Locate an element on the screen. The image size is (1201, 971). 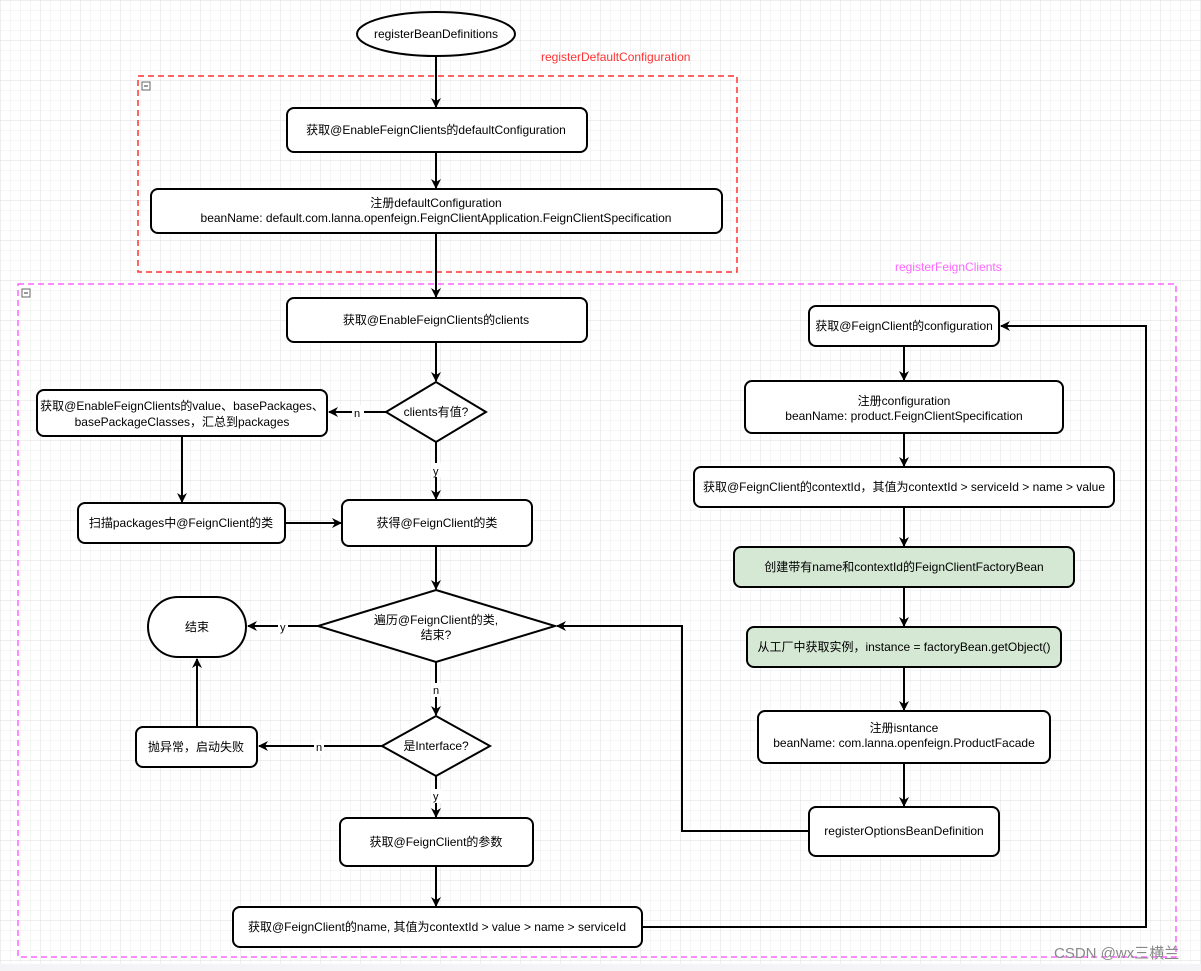
node-text: 获取@FeignClient的参数 is located at coordinates (436, 841).